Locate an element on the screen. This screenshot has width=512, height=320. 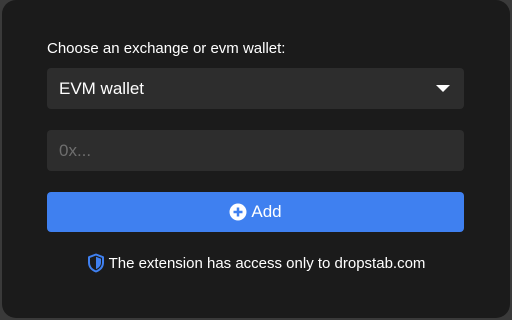
shield-icon is located at coordinates (95, 263).